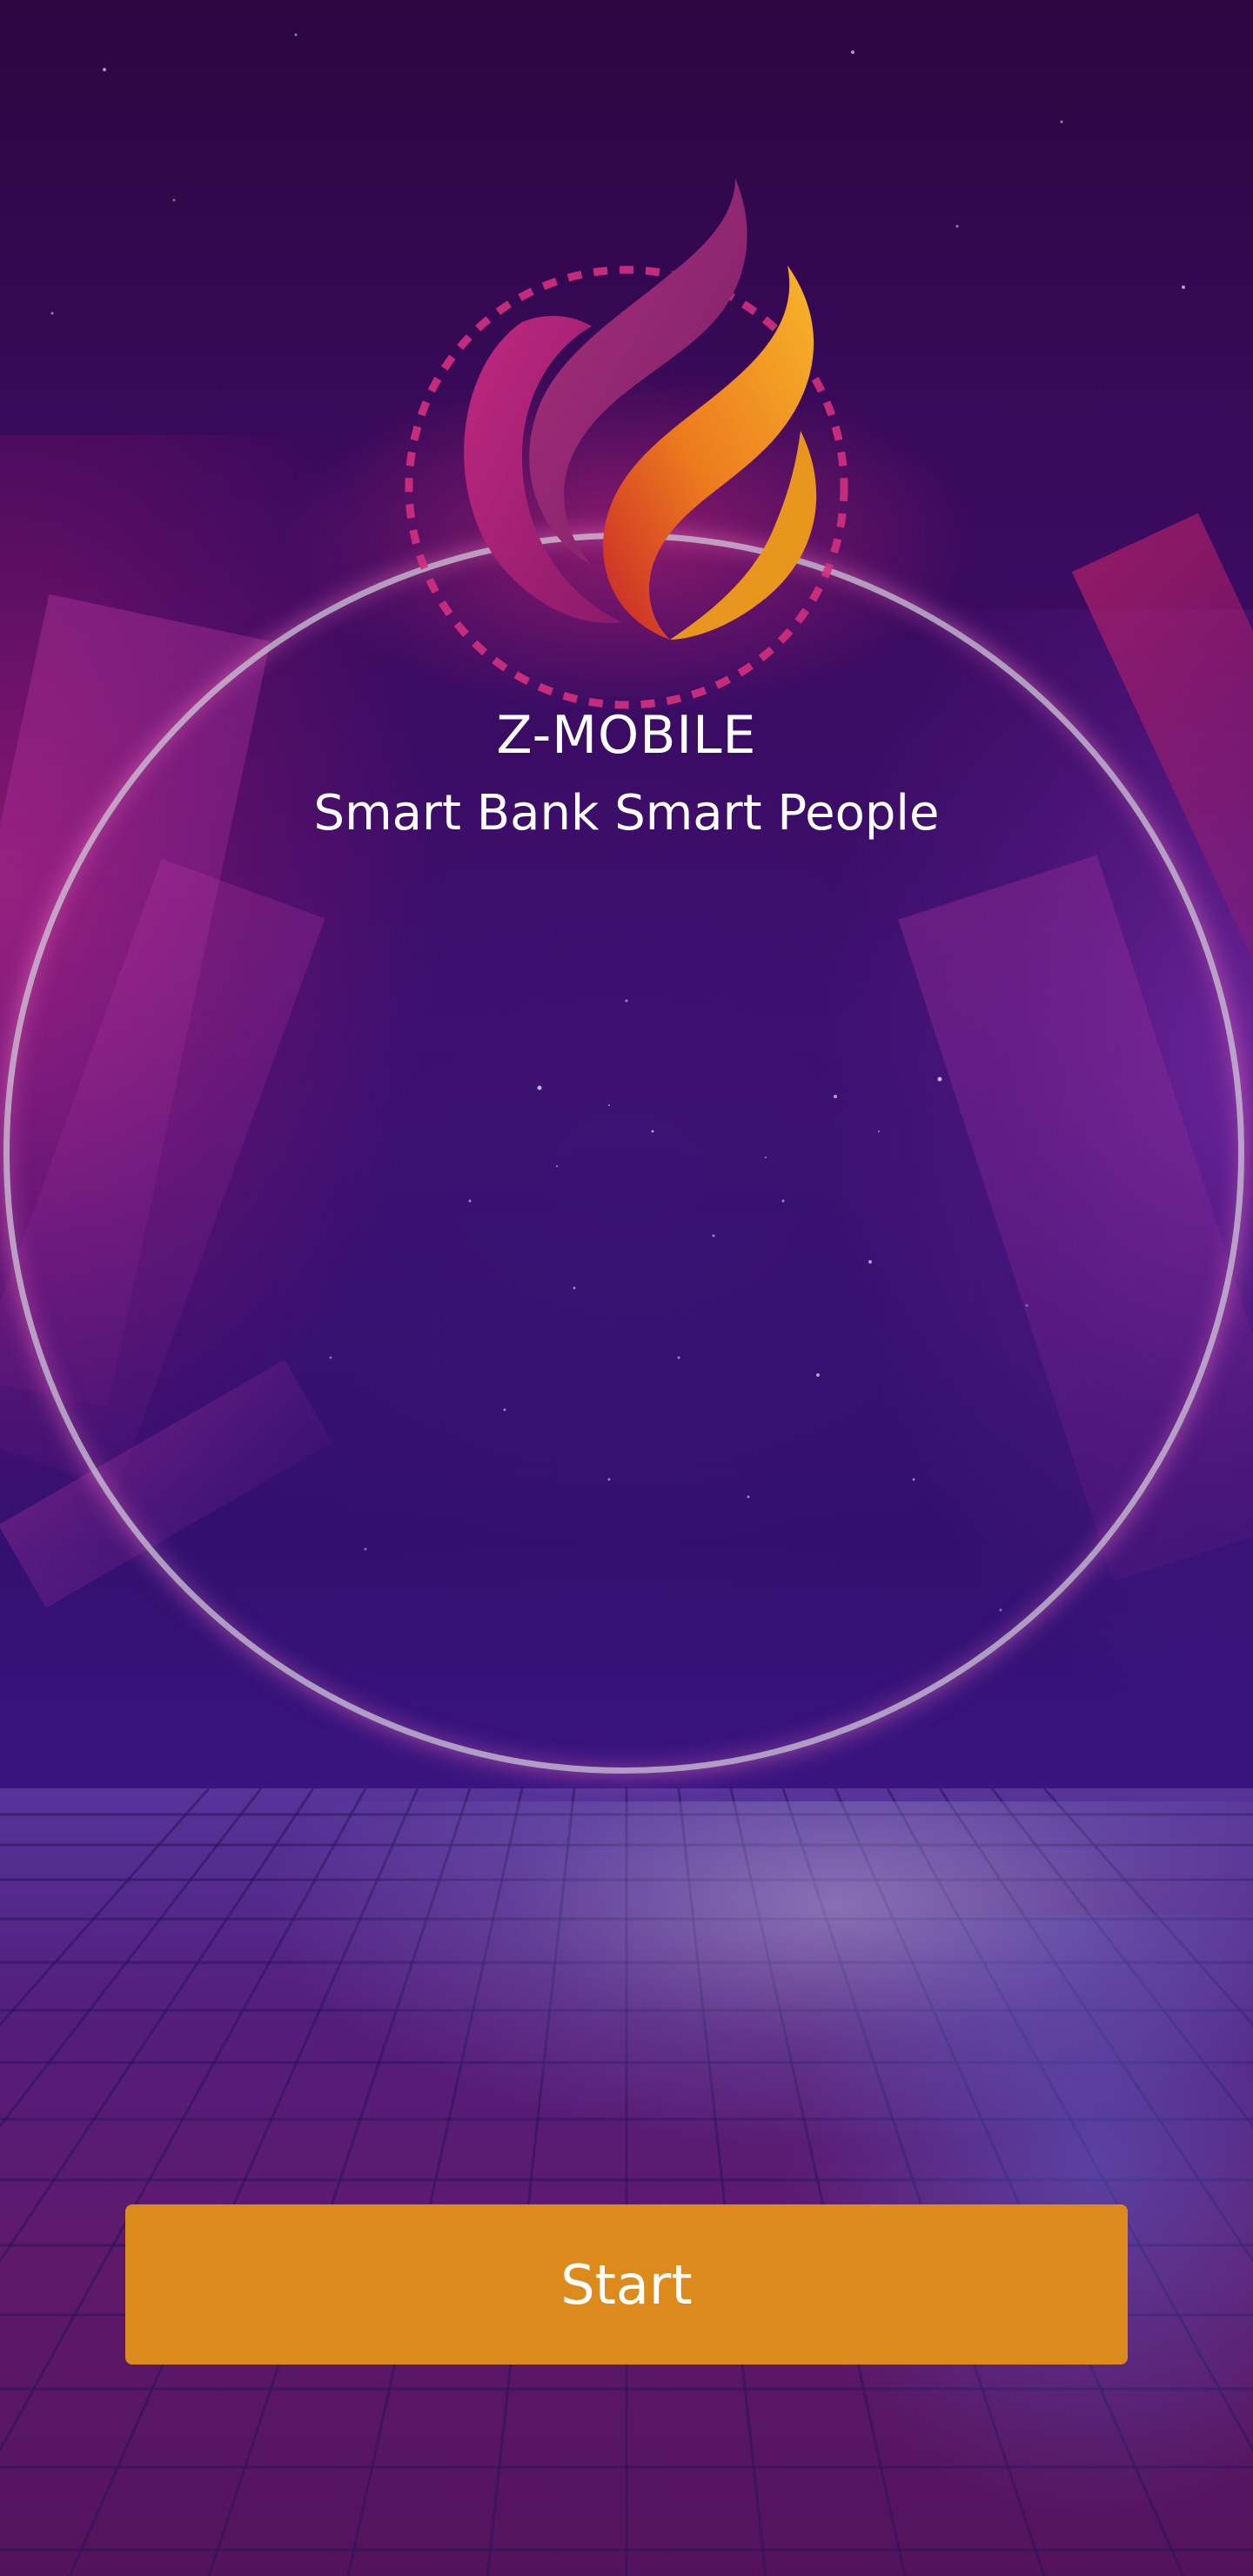 Image resolution: width=1253 pixels, height=2576 pixels. Describe the element at coordinates (626, 2284) in the screenshot. I see `start-button: Start` at that location.